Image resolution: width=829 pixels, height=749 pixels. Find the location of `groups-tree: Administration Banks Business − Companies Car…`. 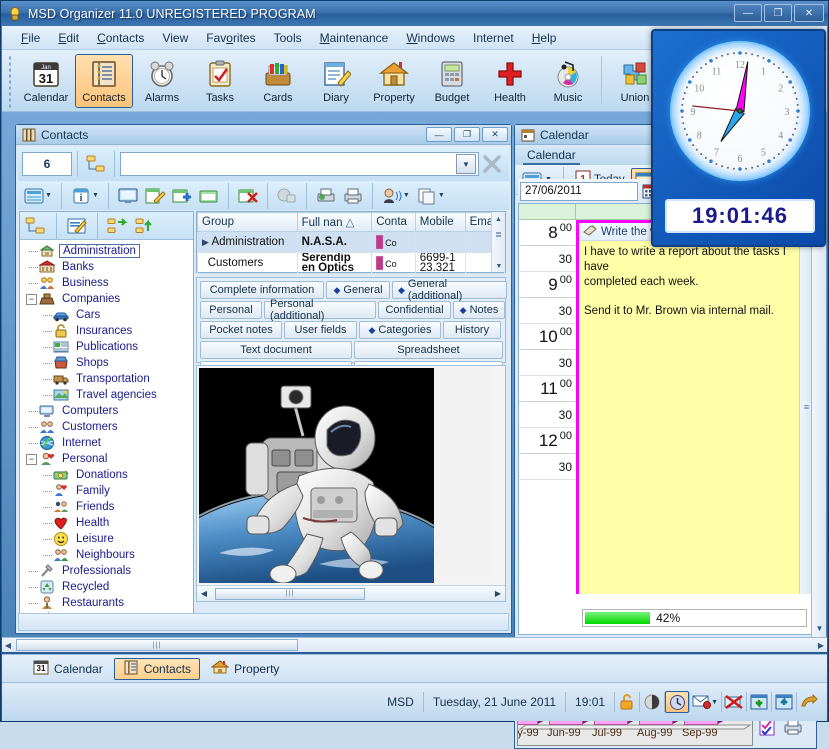

groups-tree: Administration Banks Business − Companies Car… is located at coordinates (106, 433).